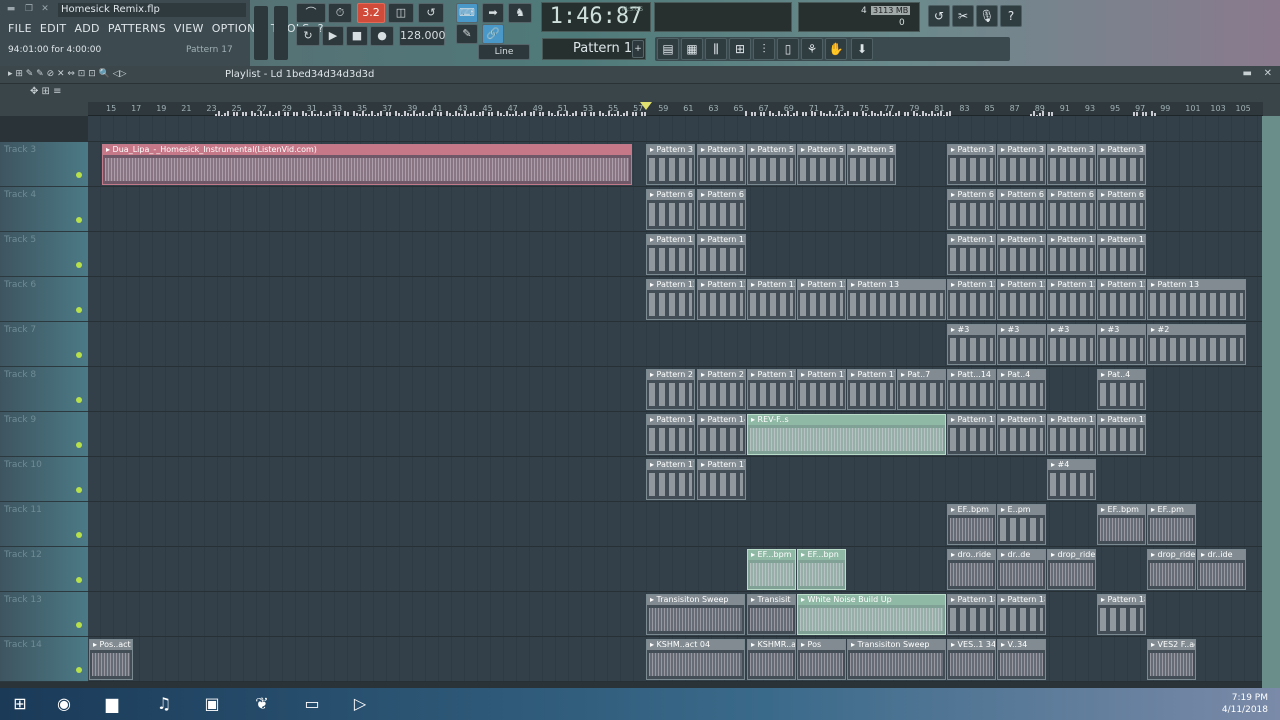  What do you see at coordinates (971, 389) in the screenshot?
I see `playlist-clip: ▸ Patt...14` at bounding box center [971, 389].